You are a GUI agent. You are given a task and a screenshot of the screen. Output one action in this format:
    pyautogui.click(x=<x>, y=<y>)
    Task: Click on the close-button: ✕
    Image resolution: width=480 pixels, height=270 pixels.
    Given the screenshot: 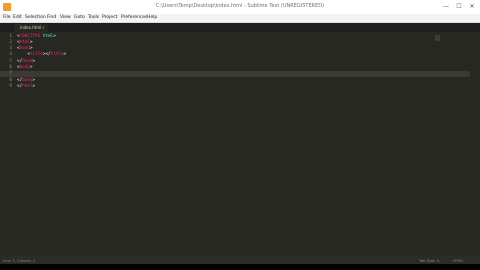 What is the action you would take?
    pyautogui.click(x=472, y=6)
    